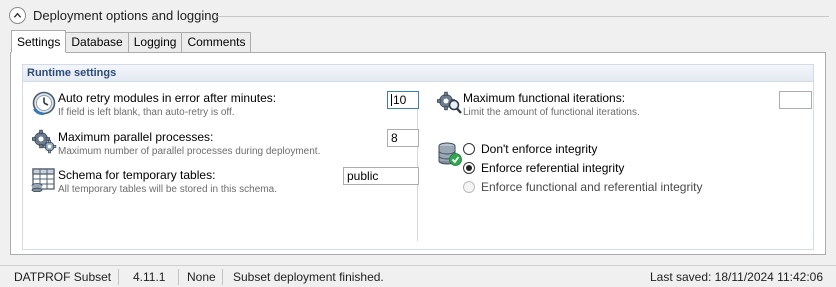 The width and height of the screenshot is (836, 287). Describe the element at coordinates (469, 149) in the screenshot. I see `radio-button` at that location.